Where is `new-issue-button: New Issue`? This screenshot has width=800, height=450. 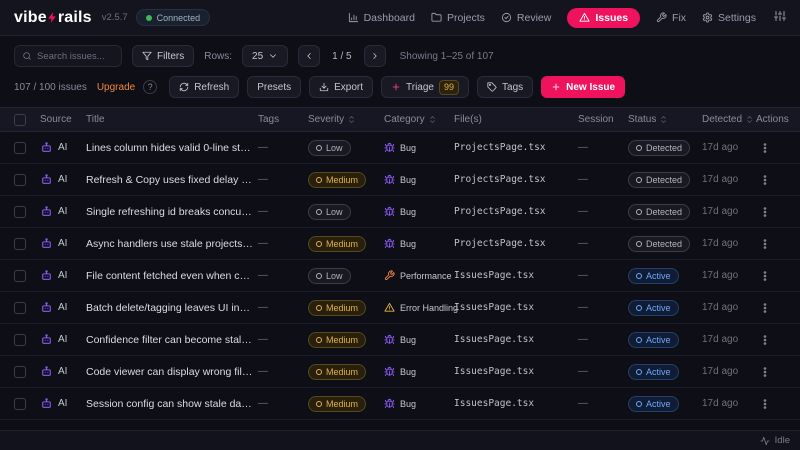
new-issue-button: New Issue is located at coordinates (583, 87).